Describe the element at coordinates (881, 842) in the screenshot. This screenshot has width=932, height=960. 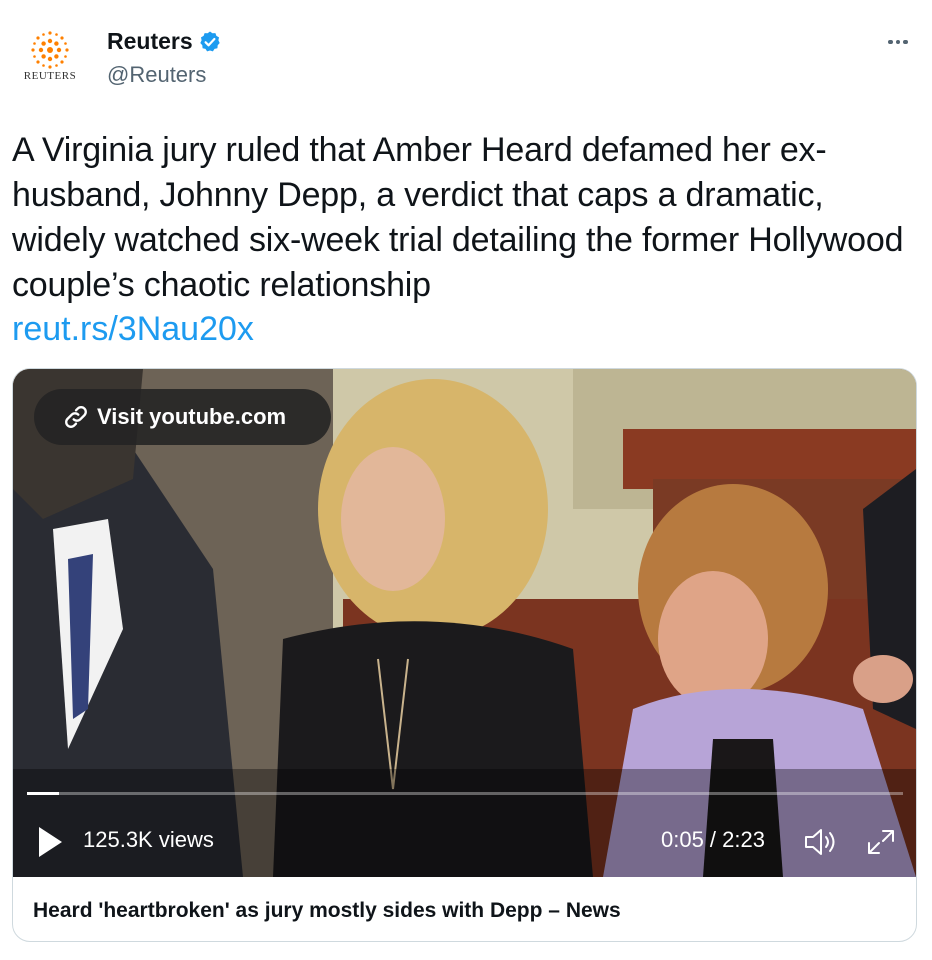
I see `expand-icon` at that location.